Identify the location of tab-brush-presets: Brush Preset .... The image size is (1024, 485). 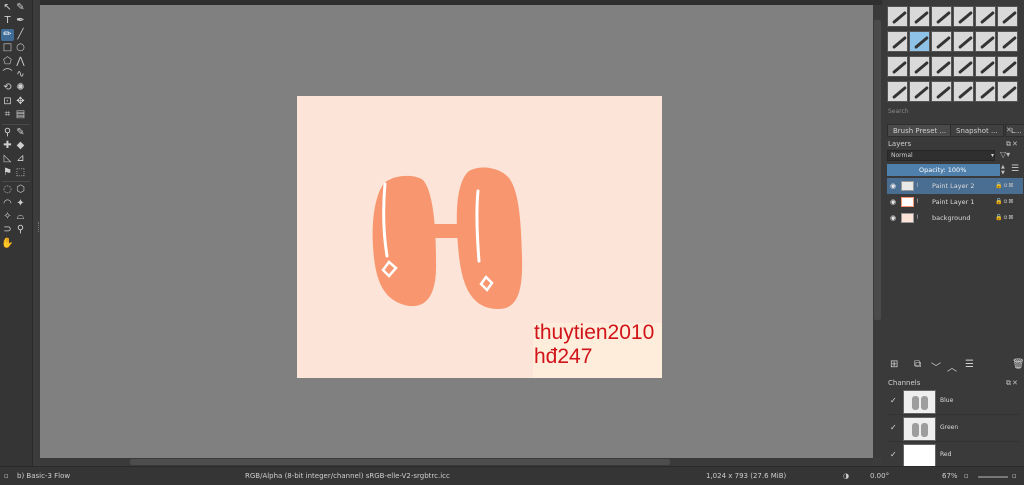
(920, 130).